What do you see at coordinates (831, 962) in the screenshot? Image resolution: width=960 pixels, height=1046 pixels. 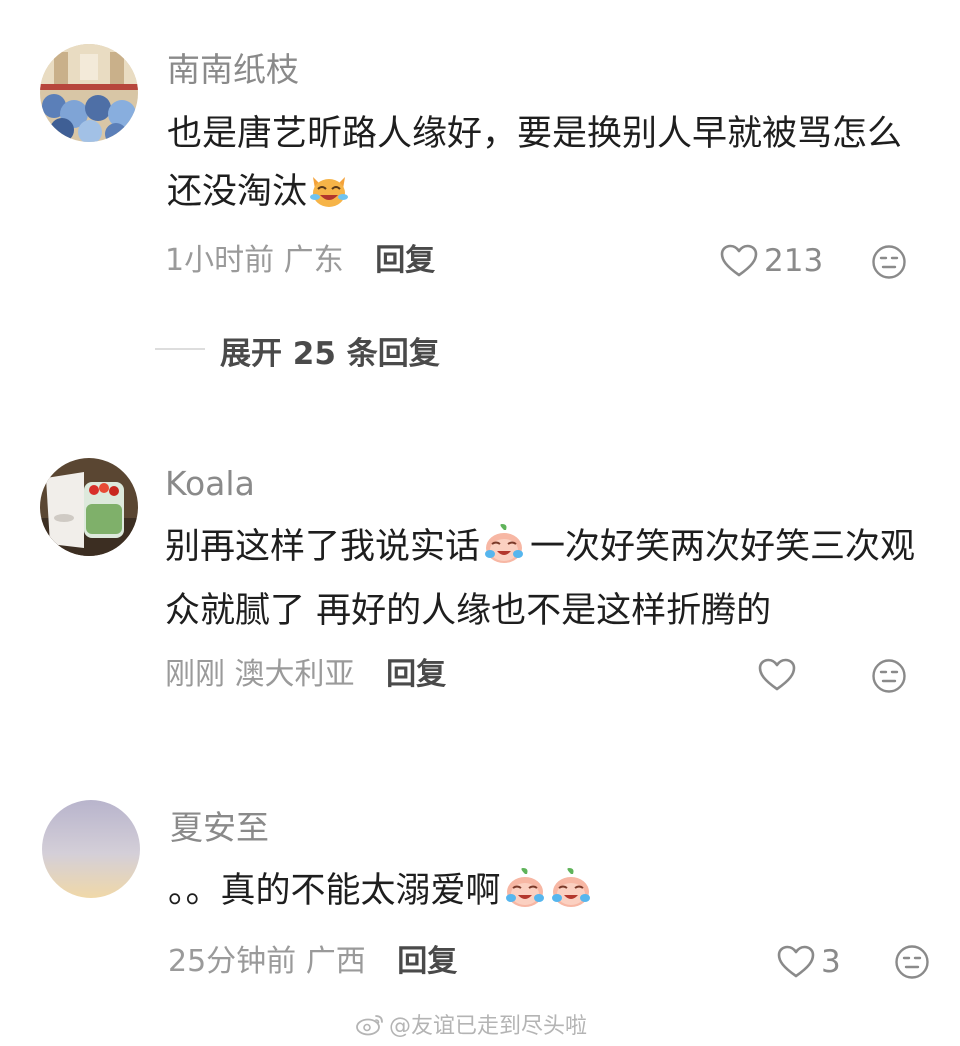 I see `like-count: 3` at bounding box center [831, 962].